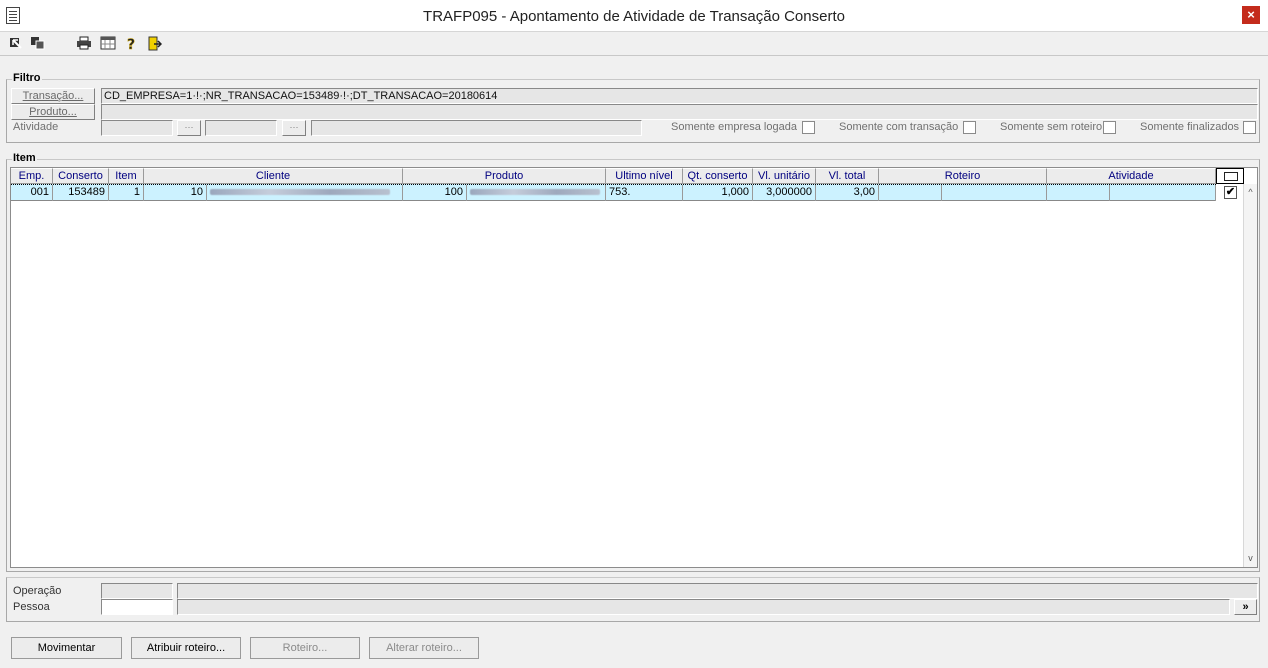  Describe the element at coordinates (137, 607) in the screenshot. I see `pessoa-code-field` at that location.